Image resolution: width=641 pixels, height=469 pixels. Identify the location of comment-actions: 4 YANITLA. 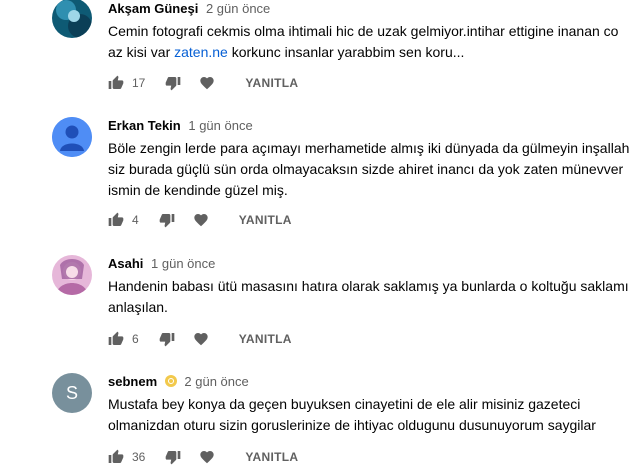
(200, 220).